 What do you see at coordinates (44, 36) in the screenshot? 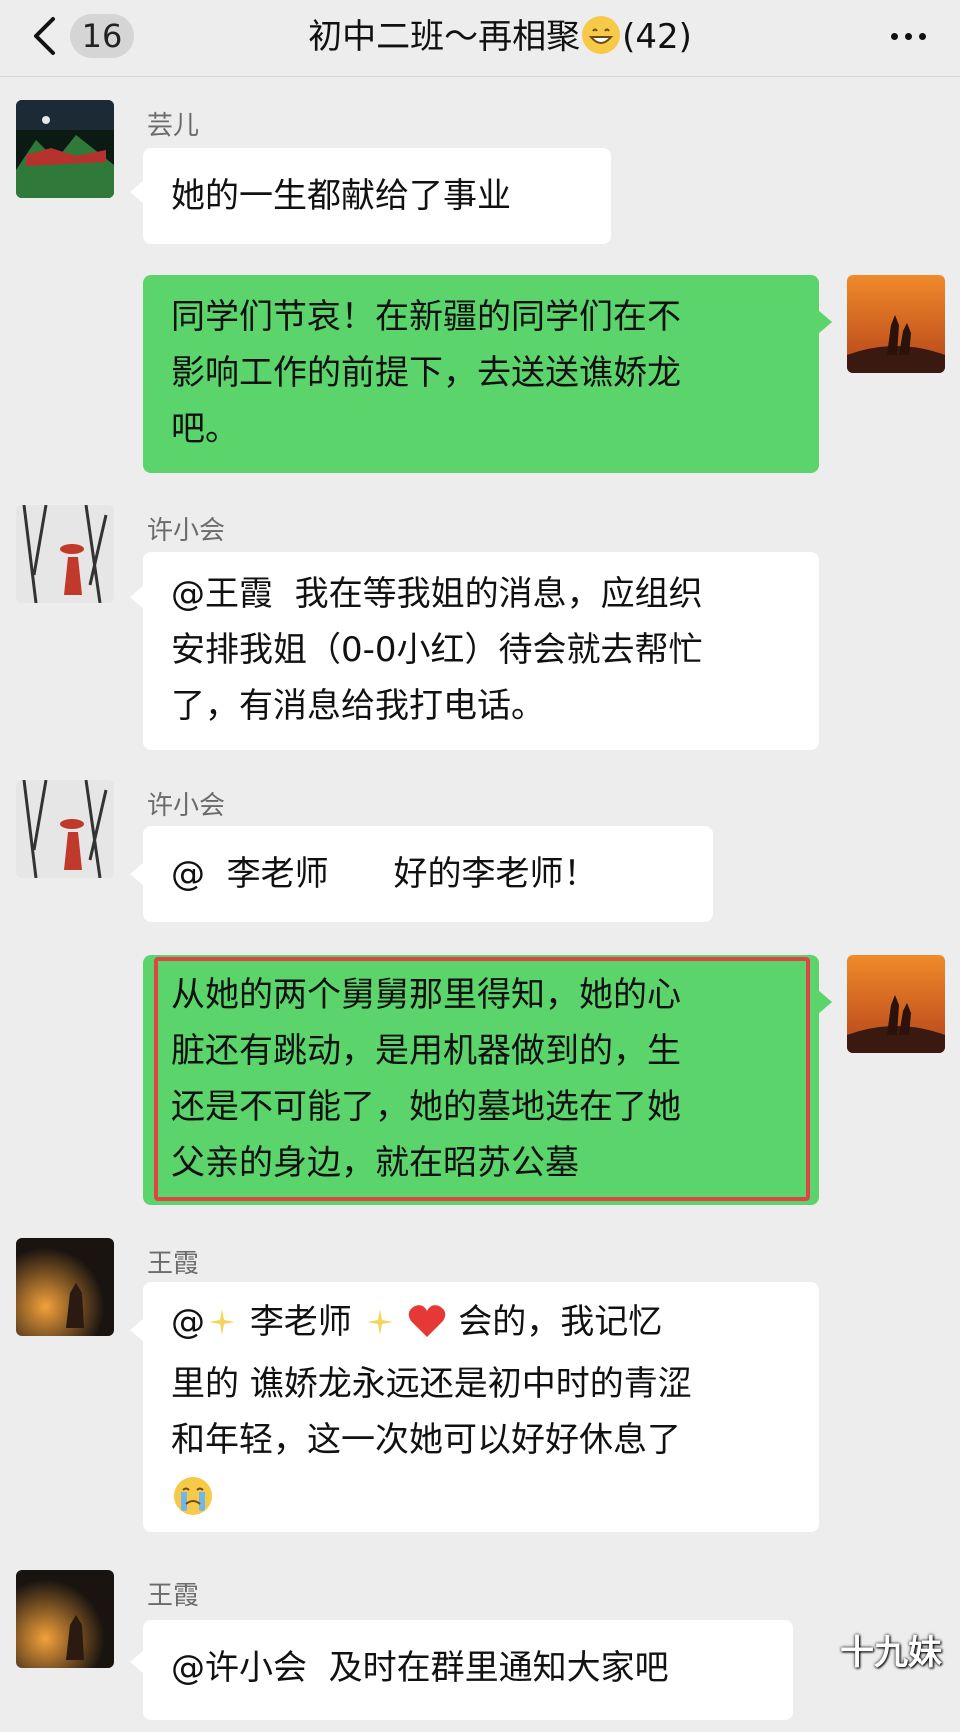
I see `back-chevron-icon` at bounding box center [44, 36].